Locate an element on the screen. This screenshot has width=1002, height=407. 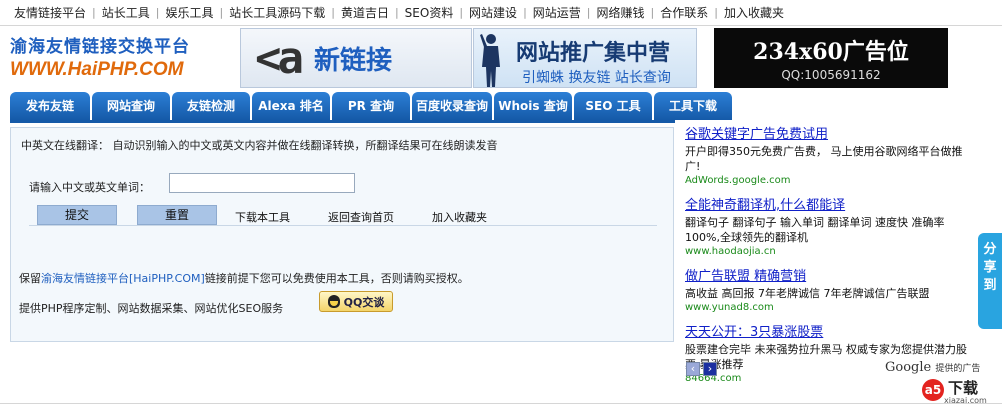
ad-title-link: 做广告联盟 精确营销 is located at coordinates (830, 277).